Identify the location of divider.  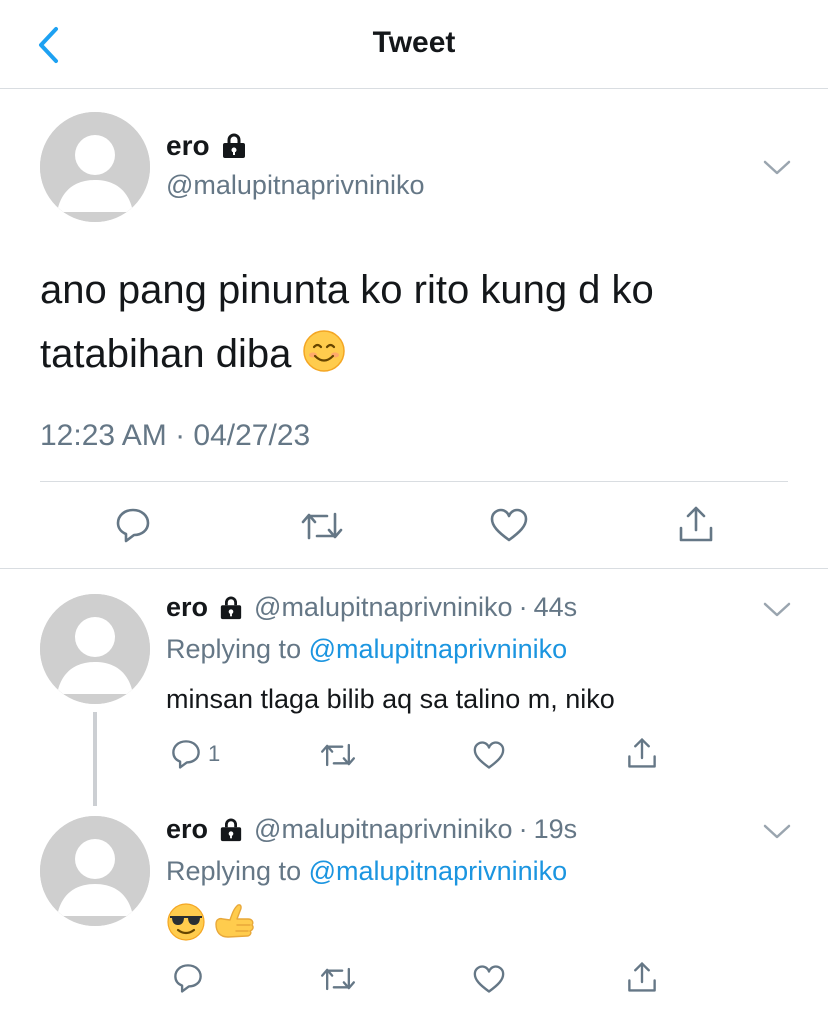
(414, 481).